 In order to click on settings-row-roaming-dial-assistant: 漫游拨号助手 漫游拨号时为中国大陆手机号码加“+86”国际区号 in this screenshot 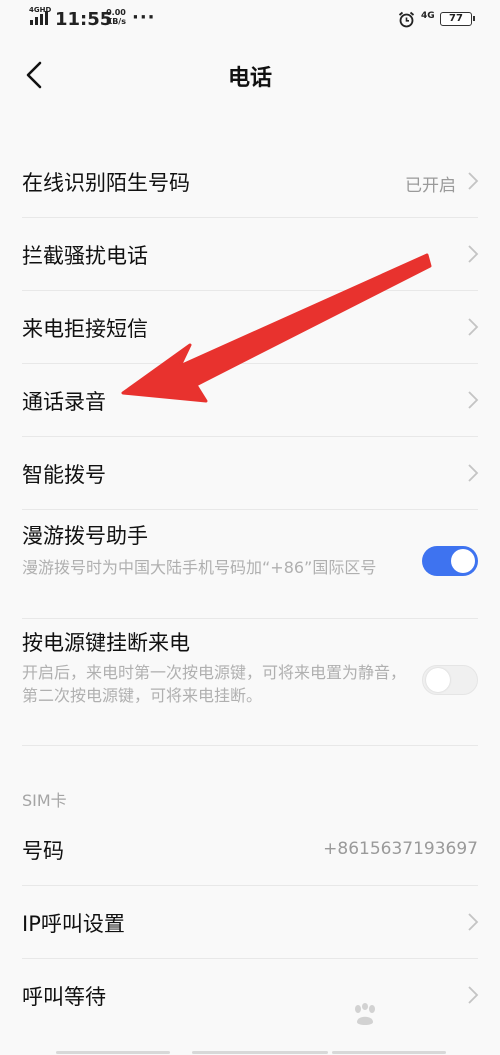, I will do `click(250, 564)`.